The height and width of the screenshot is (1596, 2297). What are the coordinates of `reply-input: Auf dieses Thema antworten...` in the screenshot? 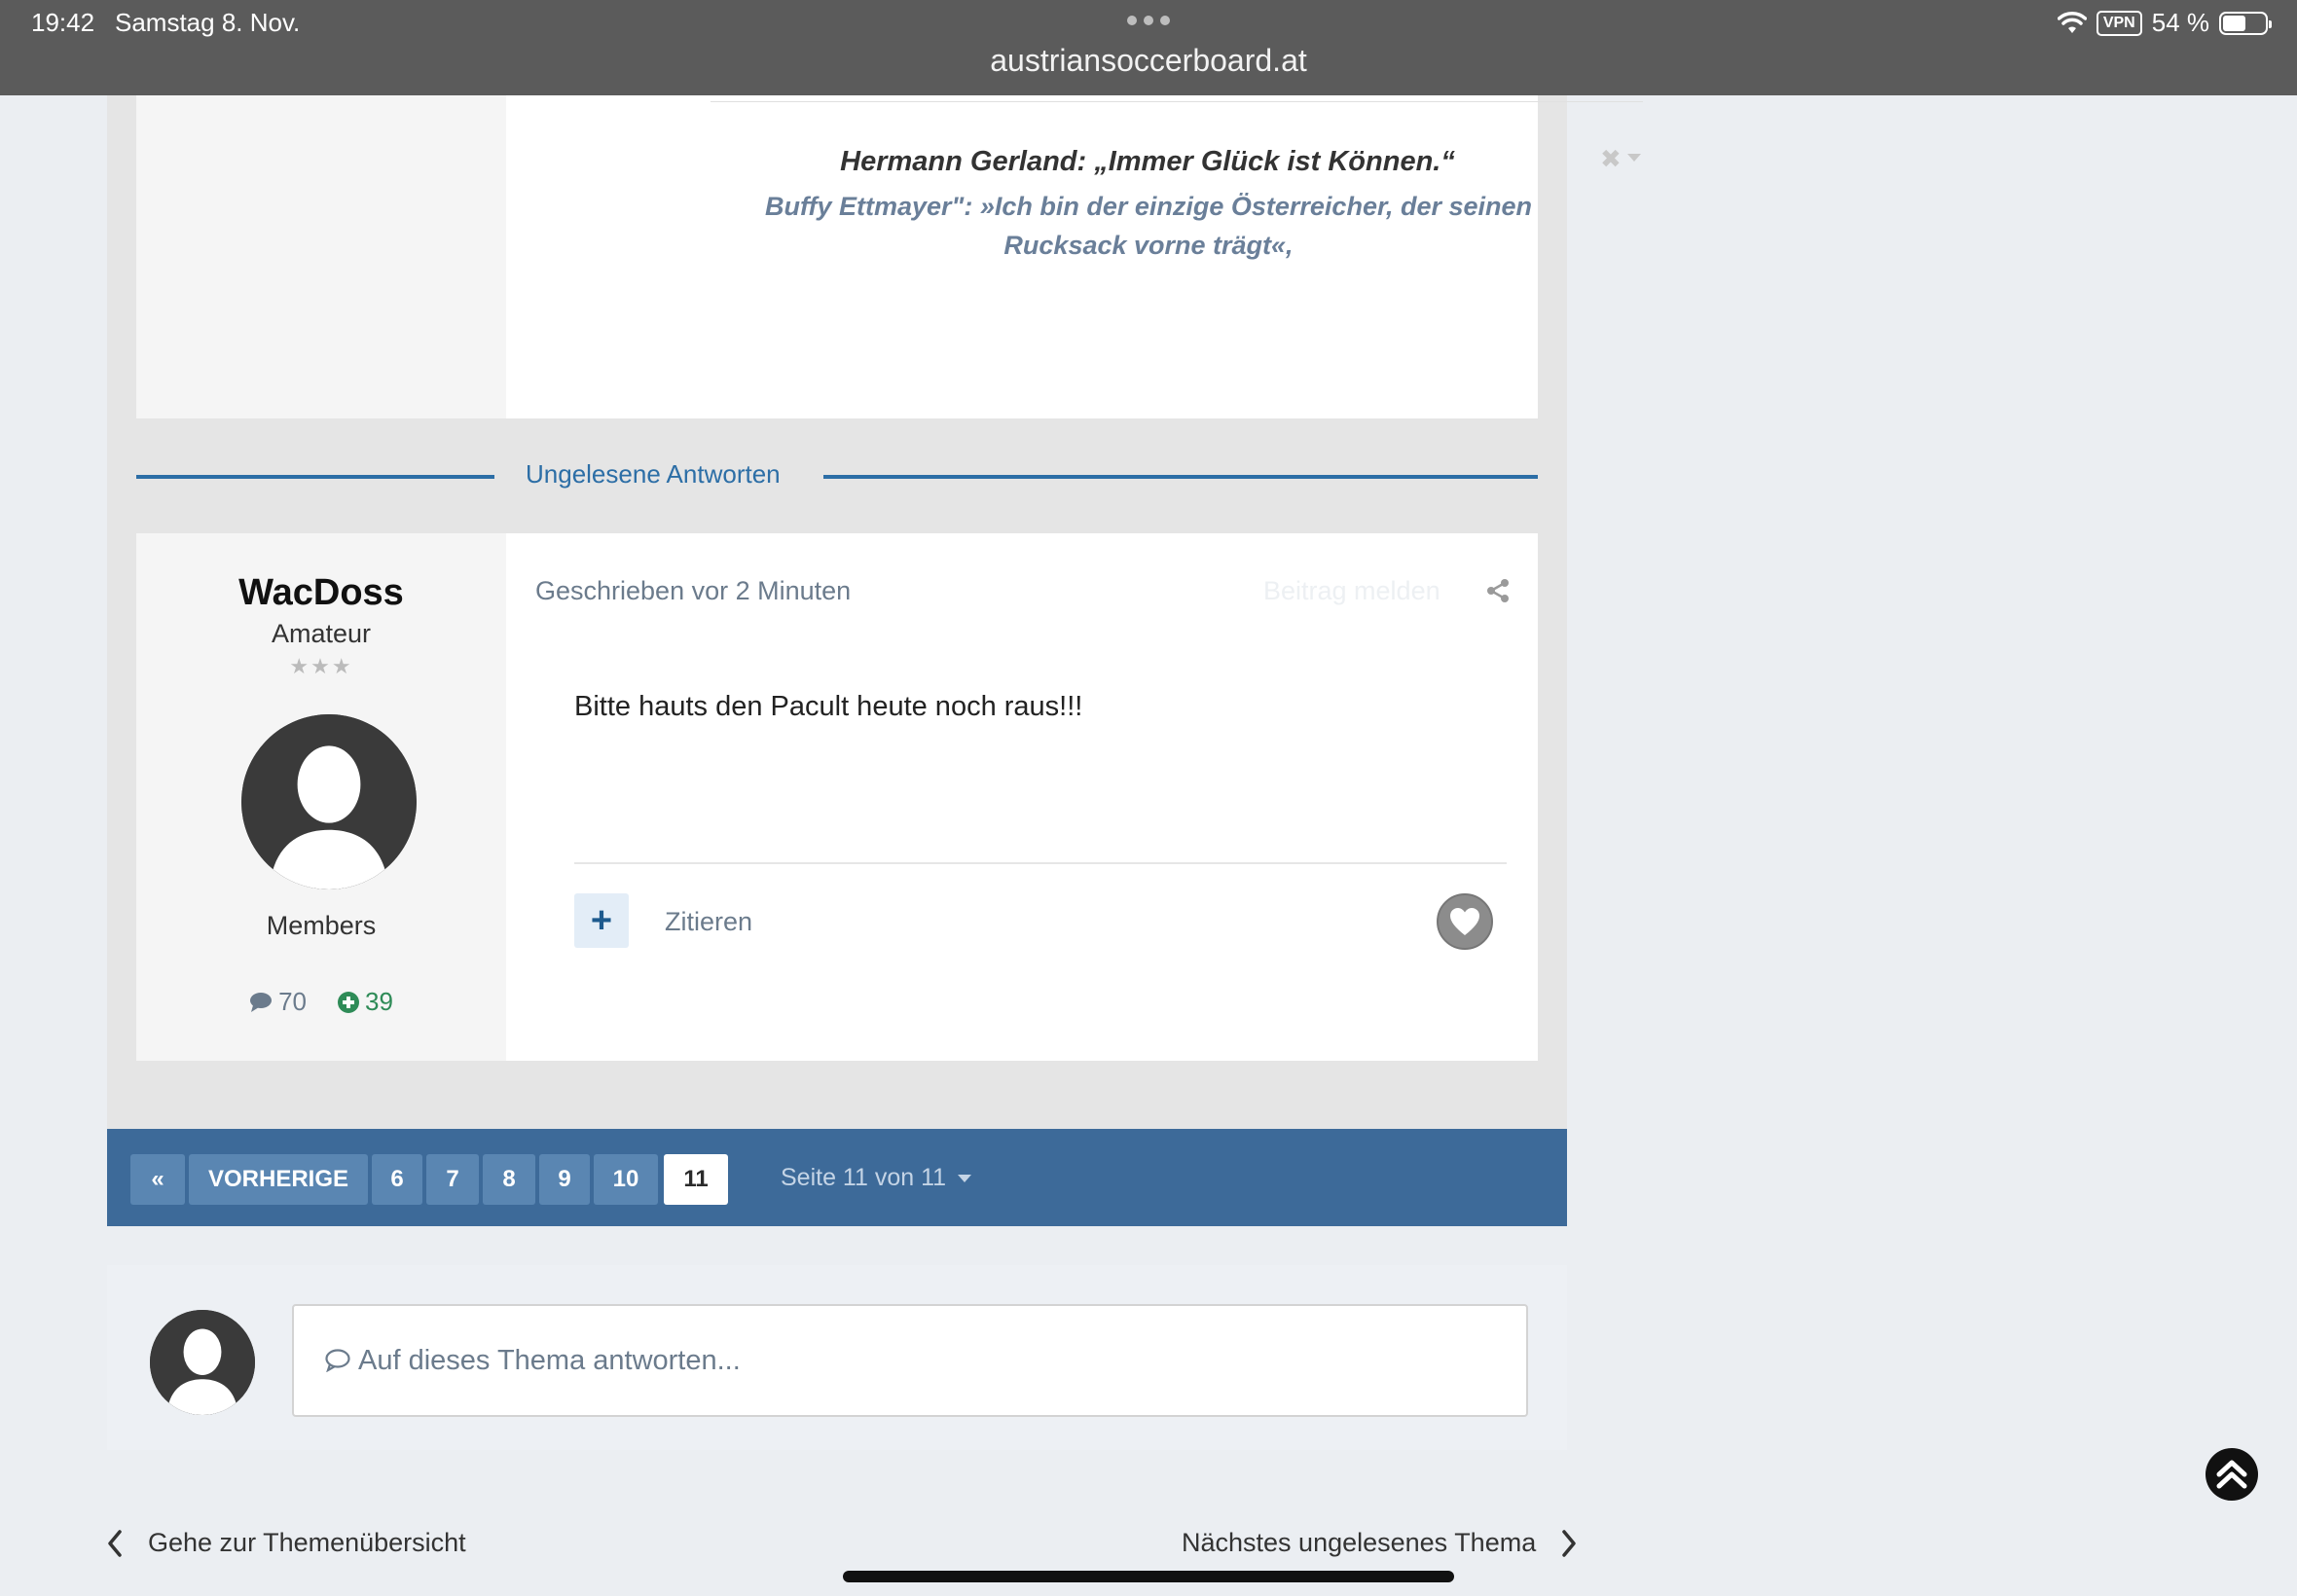 It's located at (910, 1360).